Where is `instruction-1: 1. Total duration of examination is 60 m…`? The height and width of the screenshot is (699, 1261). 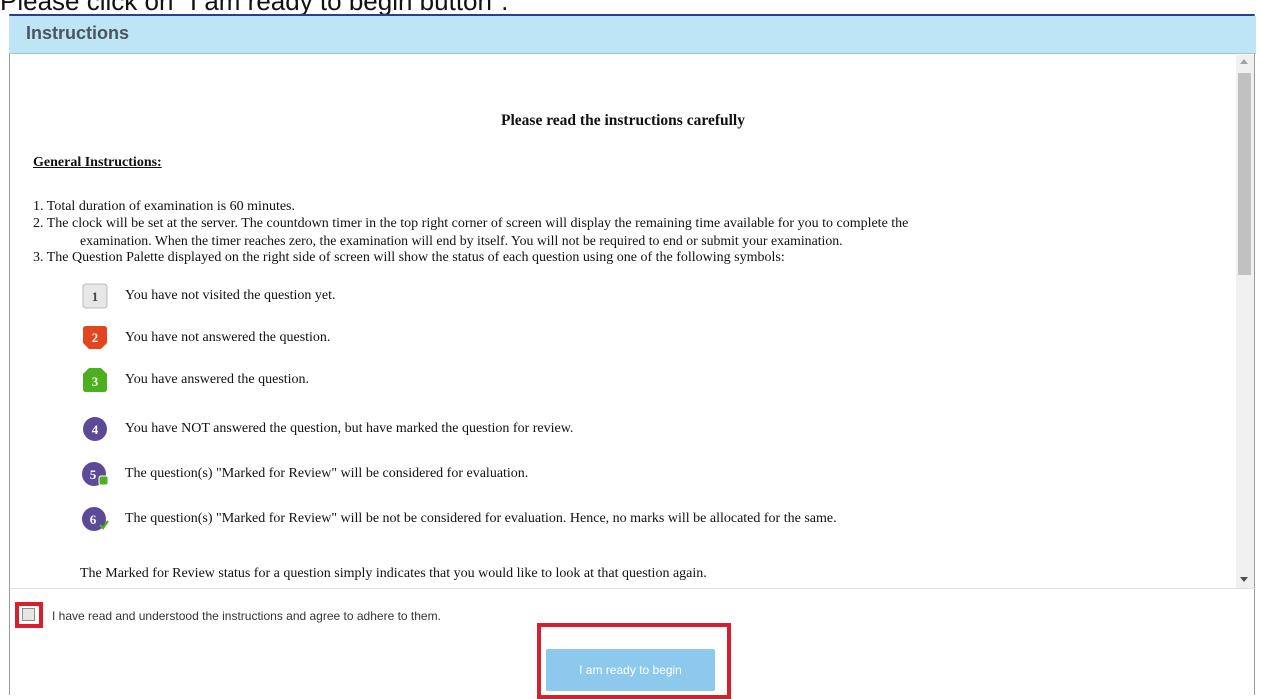
instruction-1: 1. Total duration of examination is 60 m… is located at coordinates (164, 206).